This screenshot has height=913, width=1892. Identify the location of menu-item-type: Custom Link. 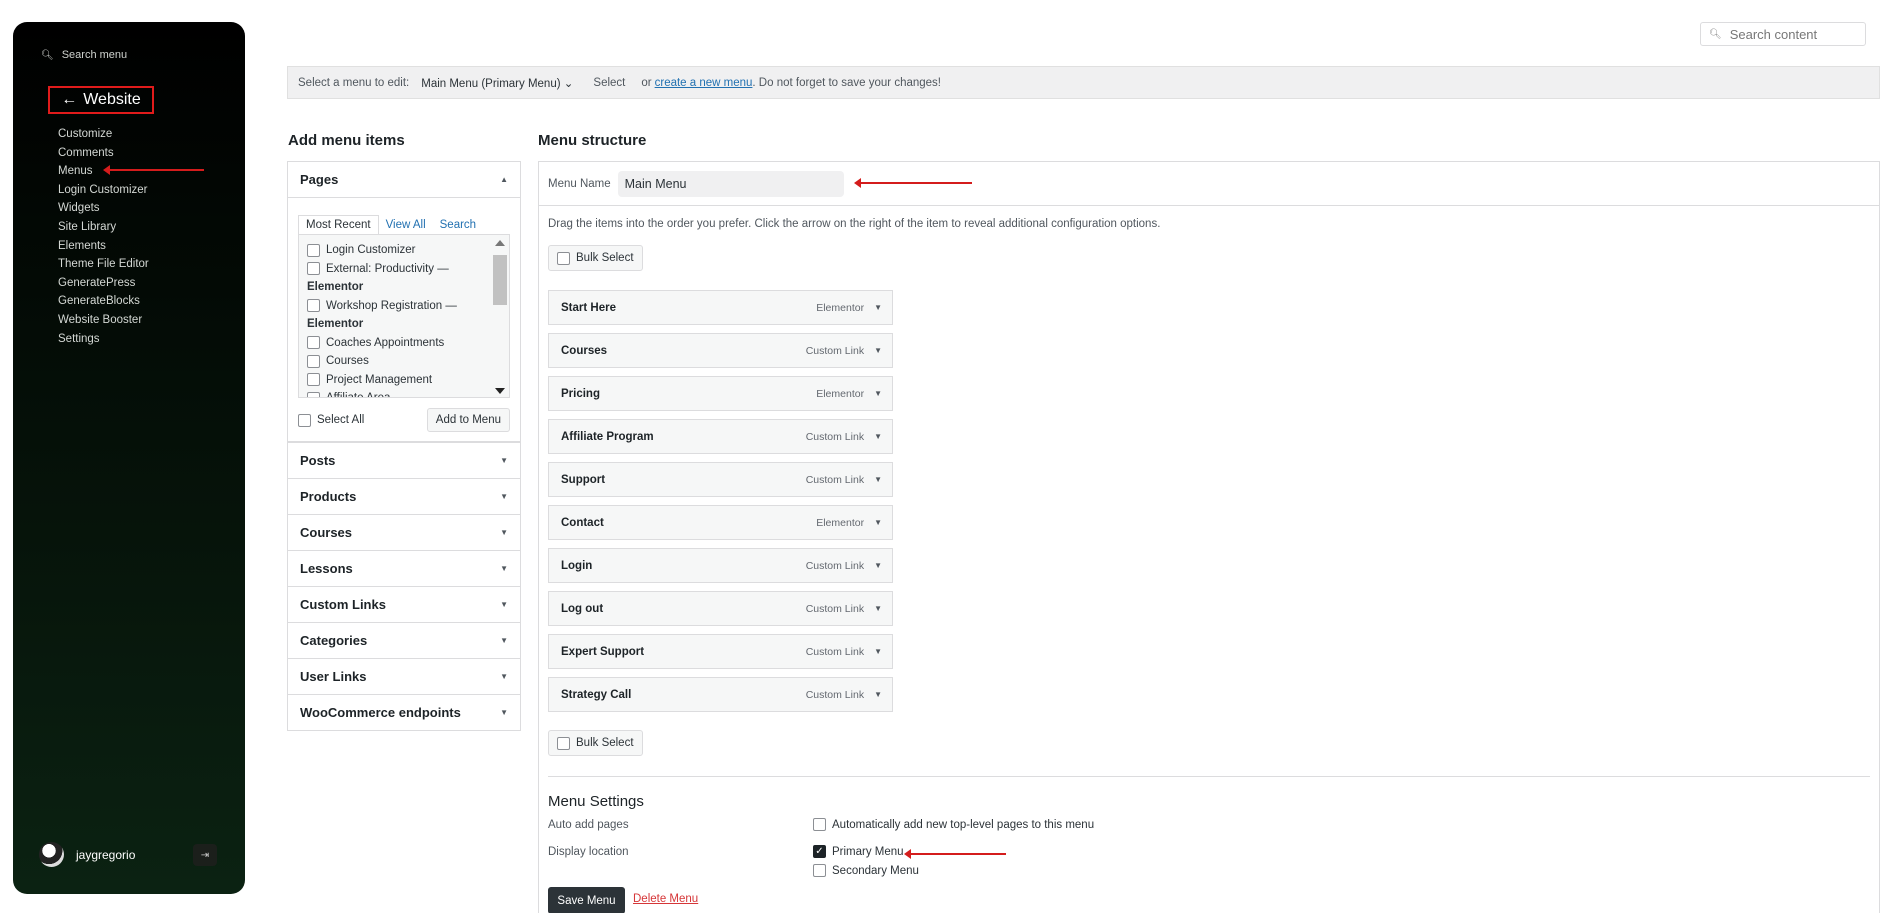
(835, 479).